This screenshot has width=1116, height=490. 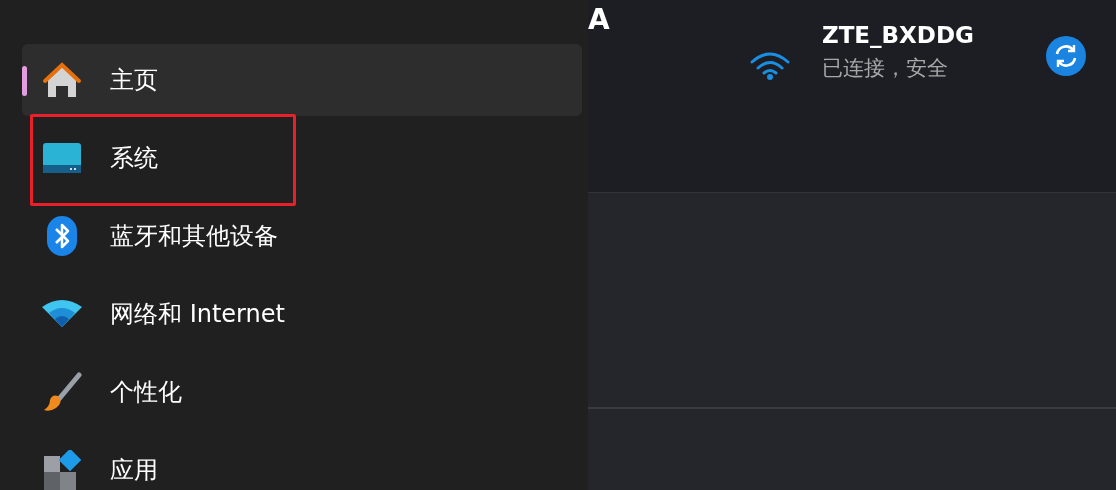 What do you see at coordinates (302, 314) in the screenshot?
I see `sidebar-item: 网络和 Internet` at bounding box center [302, 314].